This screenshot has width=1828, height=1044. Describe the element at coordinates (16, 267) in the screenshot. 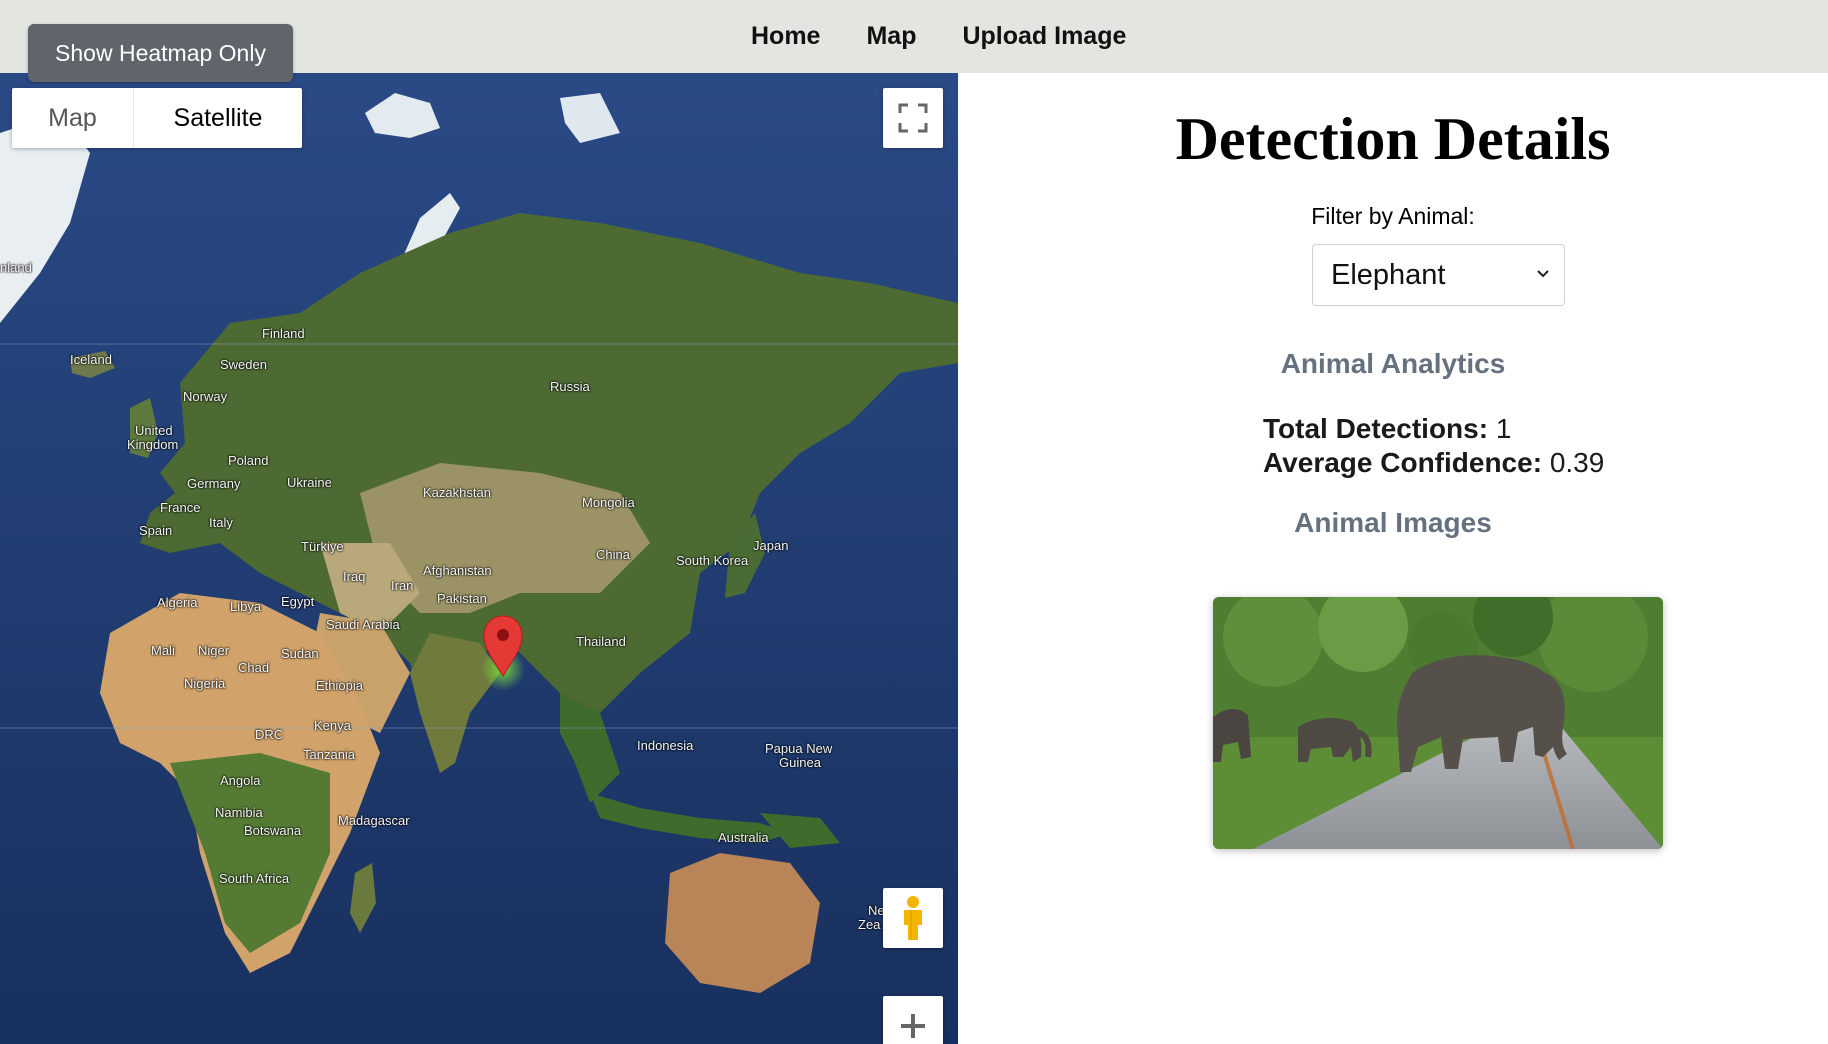

I see `map-label: nland` at that location.